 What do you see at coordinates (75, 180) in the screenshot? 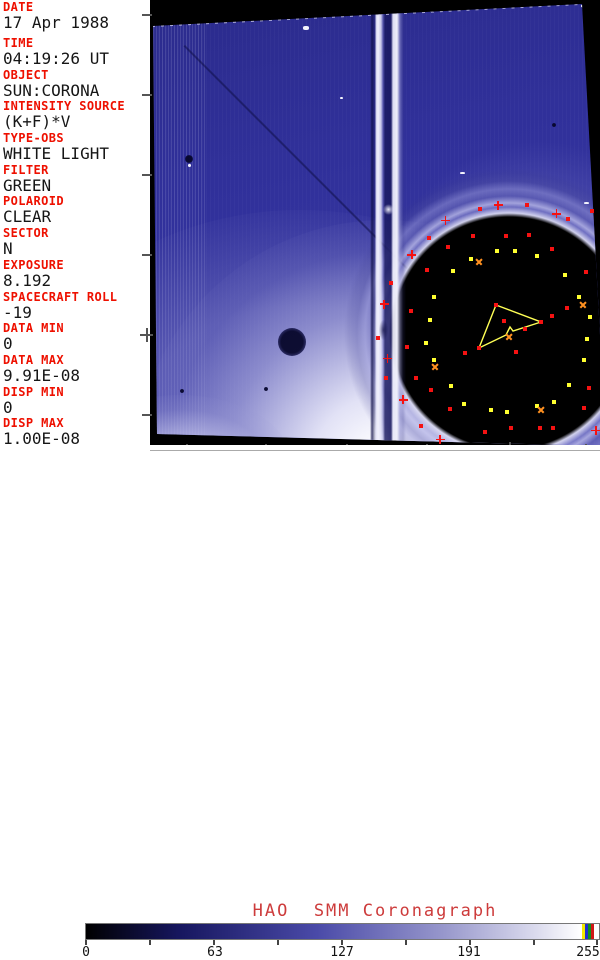
I see `metadata-field-filter: FILTER GREEN` at bounding box center [75, 180].